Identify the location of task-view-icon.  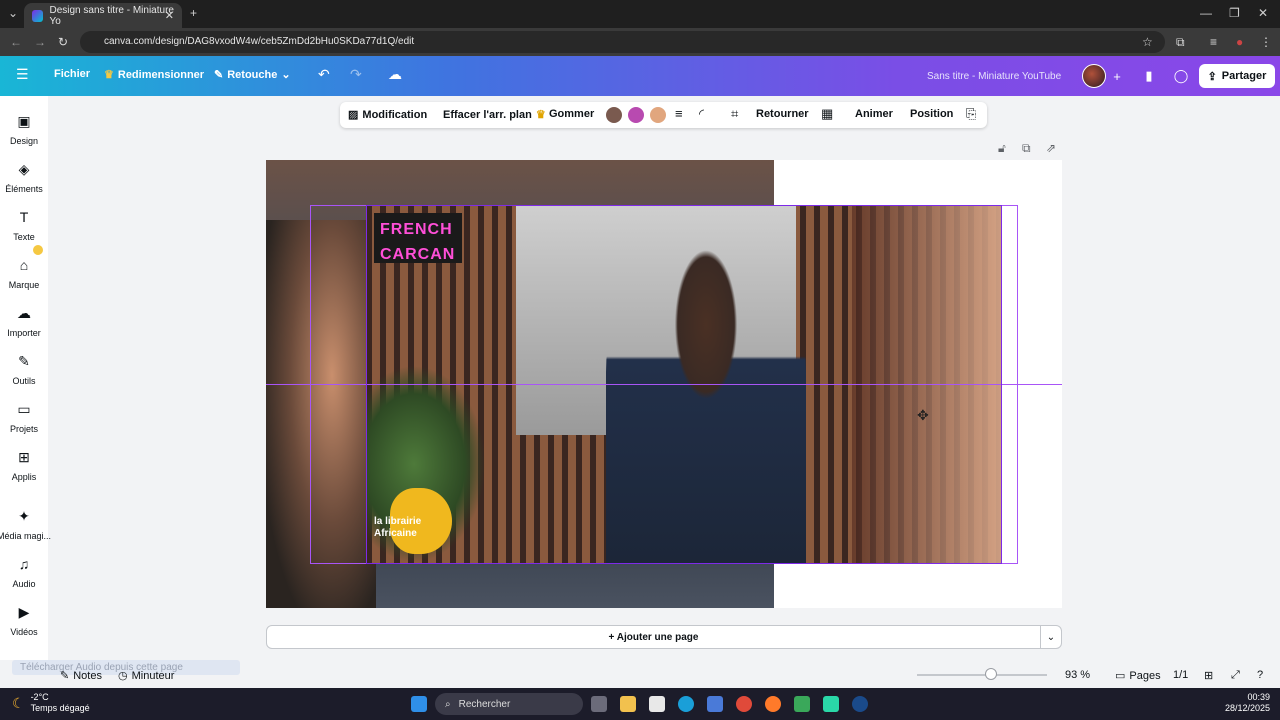
(599, 704).